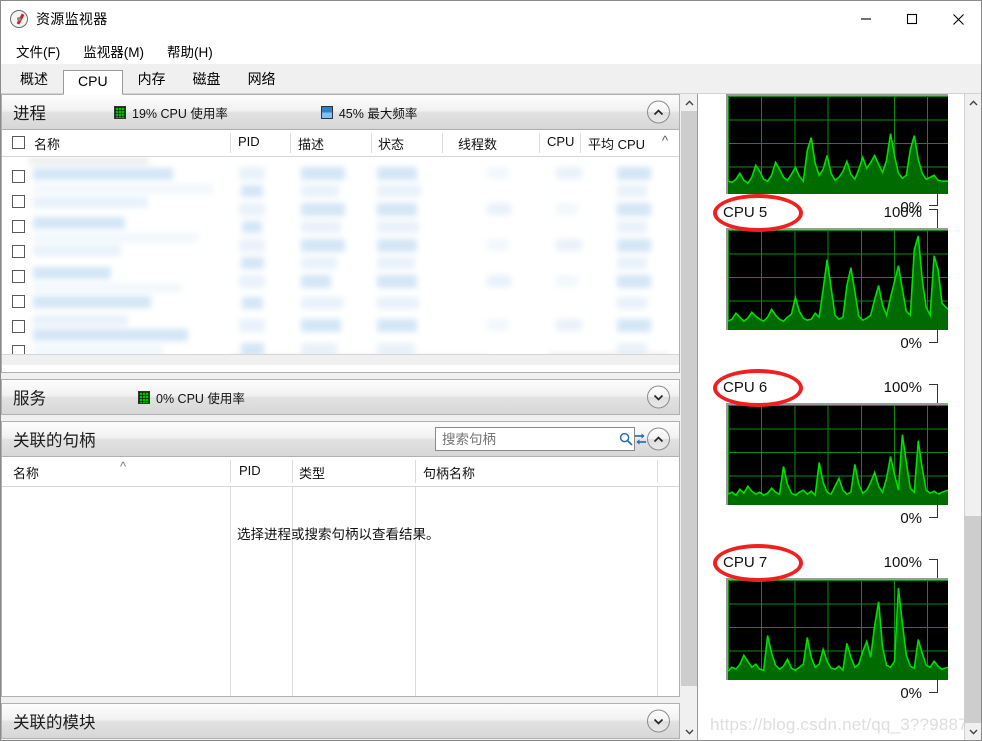  I want to click on cpu-7-graph, so click(837, 629).